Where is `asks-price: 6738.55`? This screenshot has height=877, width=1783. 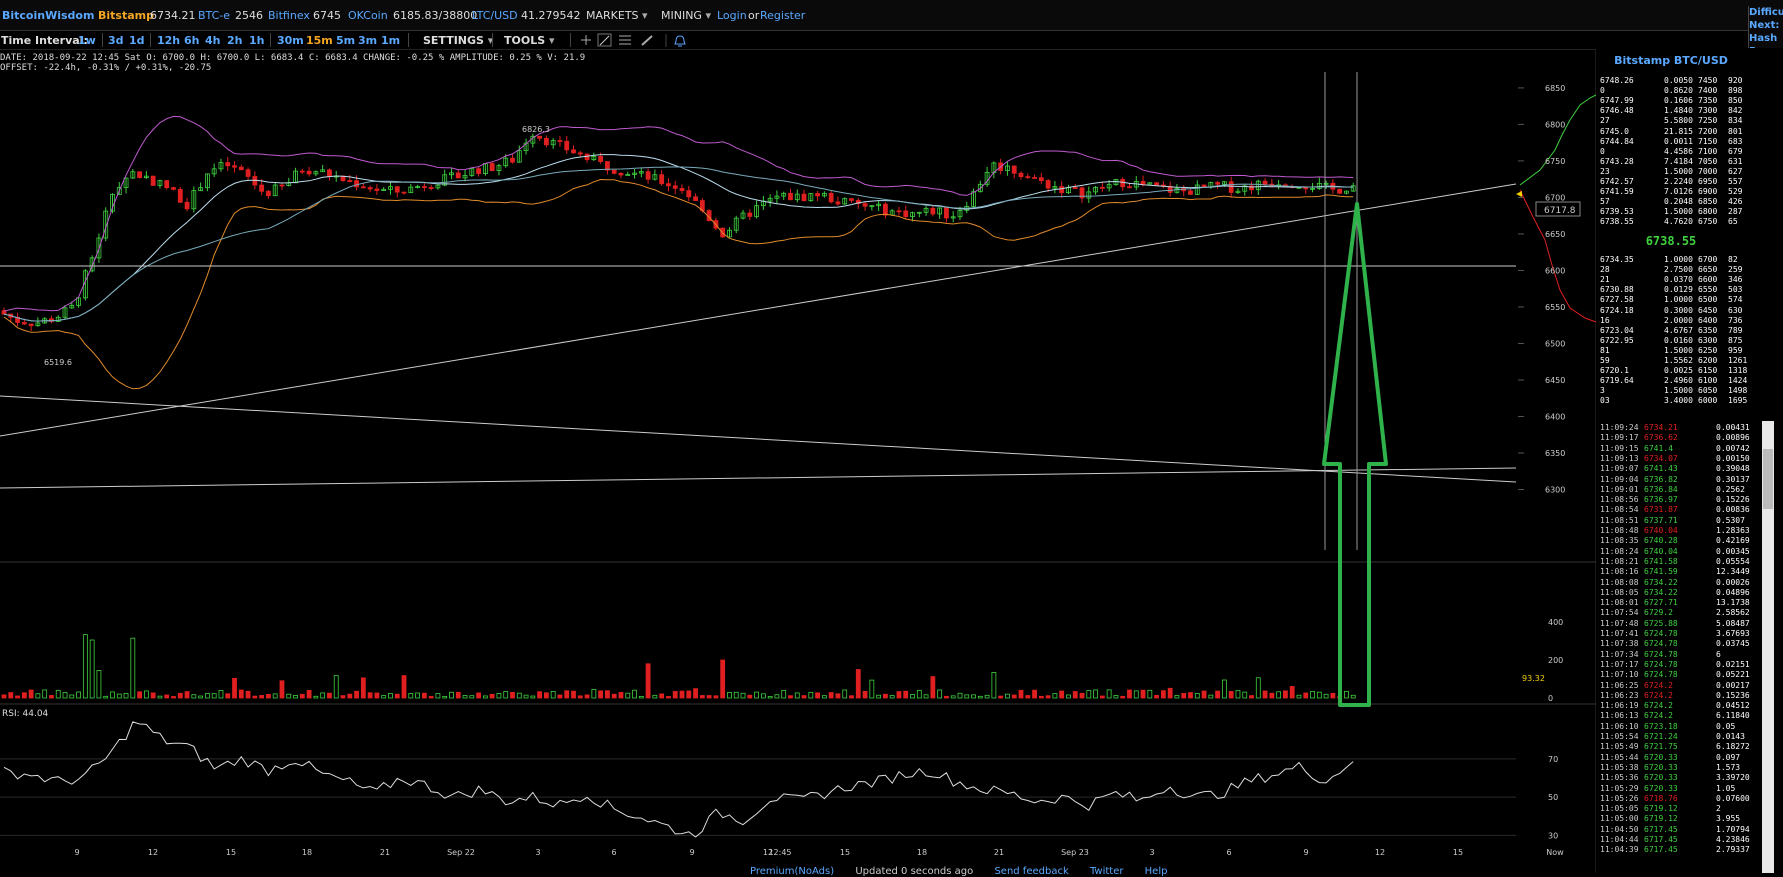 asks-price: 6738.55 is located at coordinates (1617, 222).